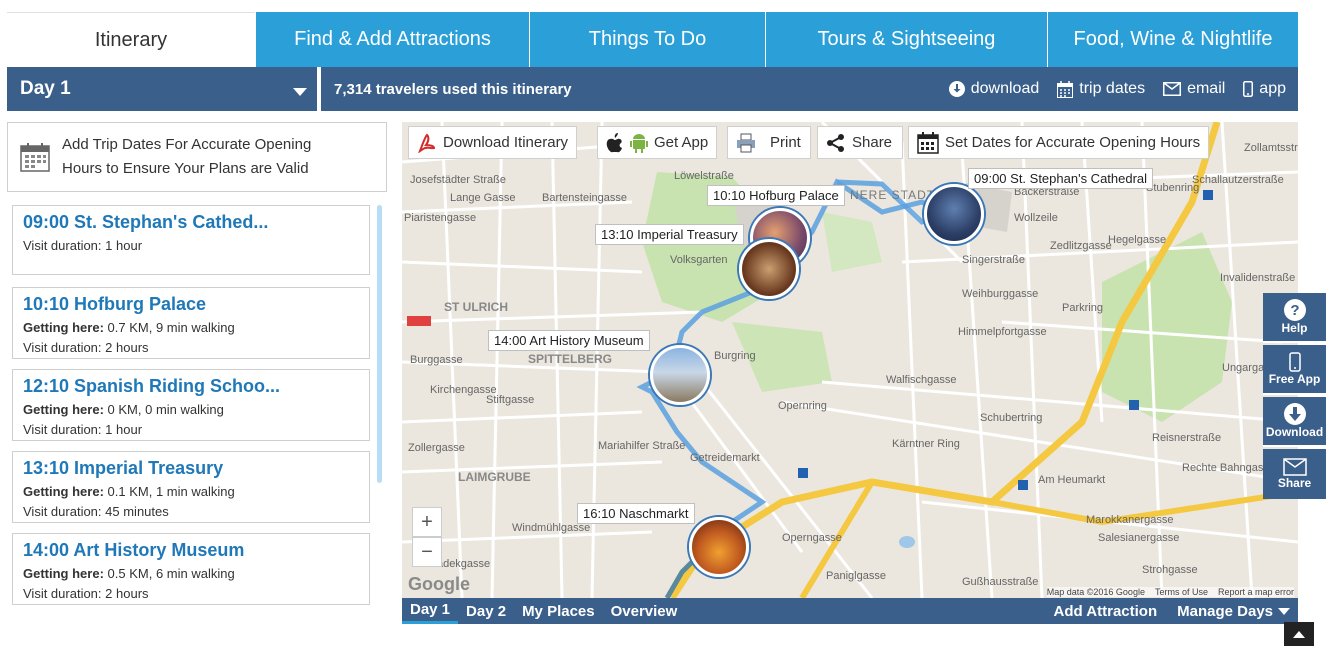 The height and width of the screenshot is (646, 1326). Describe the element at coordinates (860, 142) in the screenshot. I see `share-button: Share` at that location.